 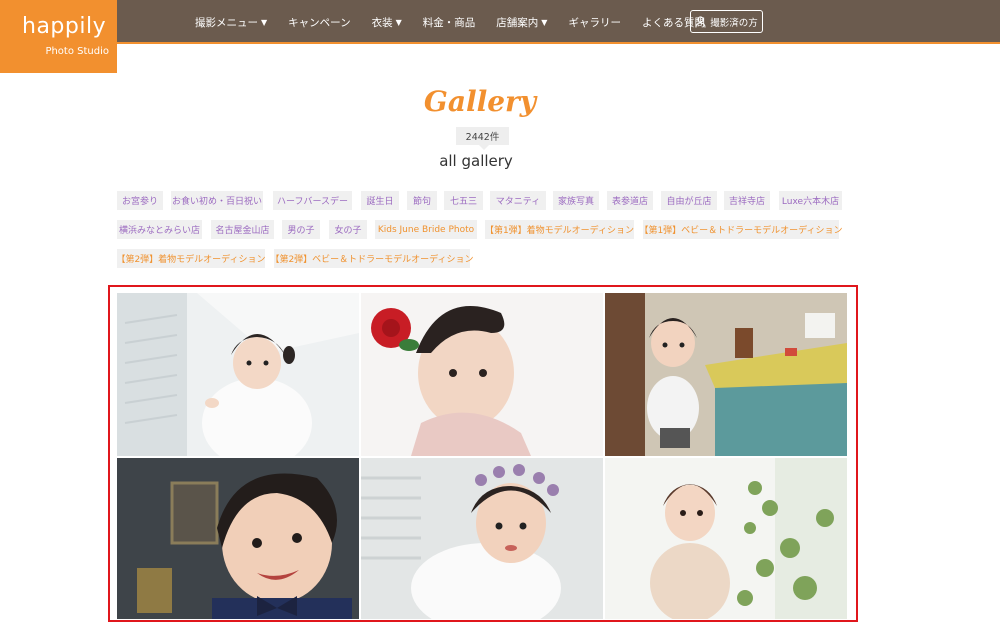 What do you see at coordinates (191, 258) in the screenshot?
I see `tag-kimono-audition-2: 【第2弾】着物モデルオーディション` at bounding box center [191, 258].